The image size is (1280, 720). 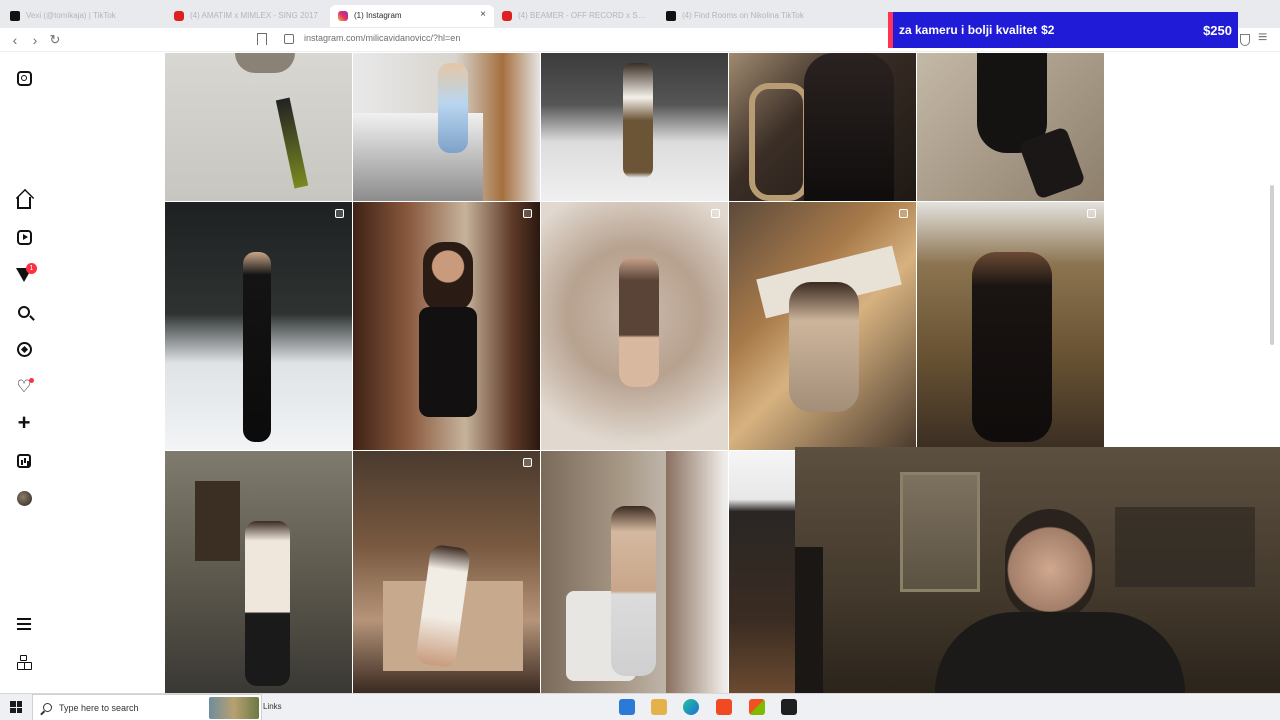 What do you see at coordinates (584, 15) in the screenshot?
I see `tab-title: (4) BEAMER - OFF RECORD x SCORE` at bounding box center [584, 15].